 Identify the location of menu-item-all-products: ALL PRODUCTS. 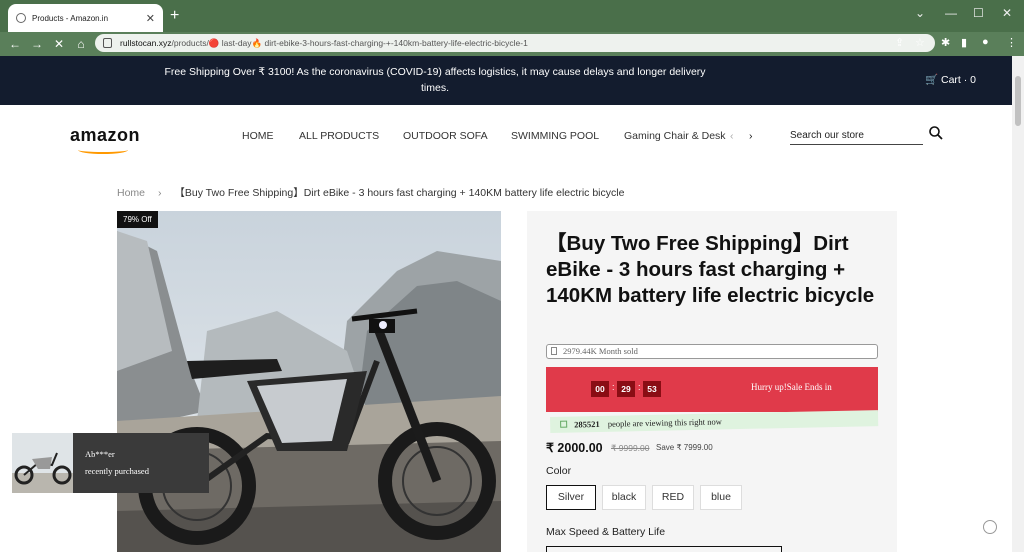
(339, 136).